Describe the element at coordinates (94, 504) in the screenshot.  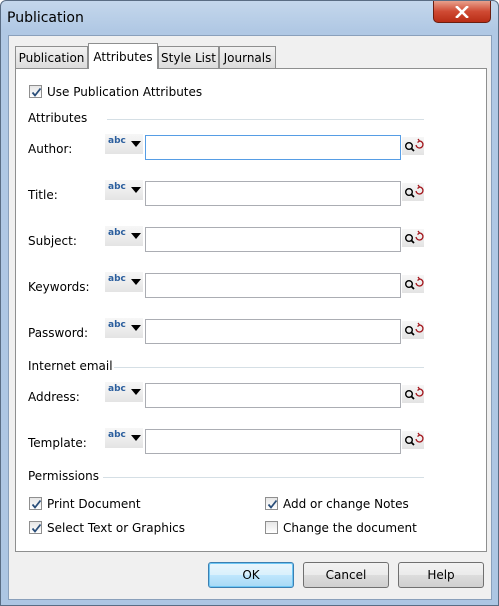
I see `print-document-label: Print Document` at that location.